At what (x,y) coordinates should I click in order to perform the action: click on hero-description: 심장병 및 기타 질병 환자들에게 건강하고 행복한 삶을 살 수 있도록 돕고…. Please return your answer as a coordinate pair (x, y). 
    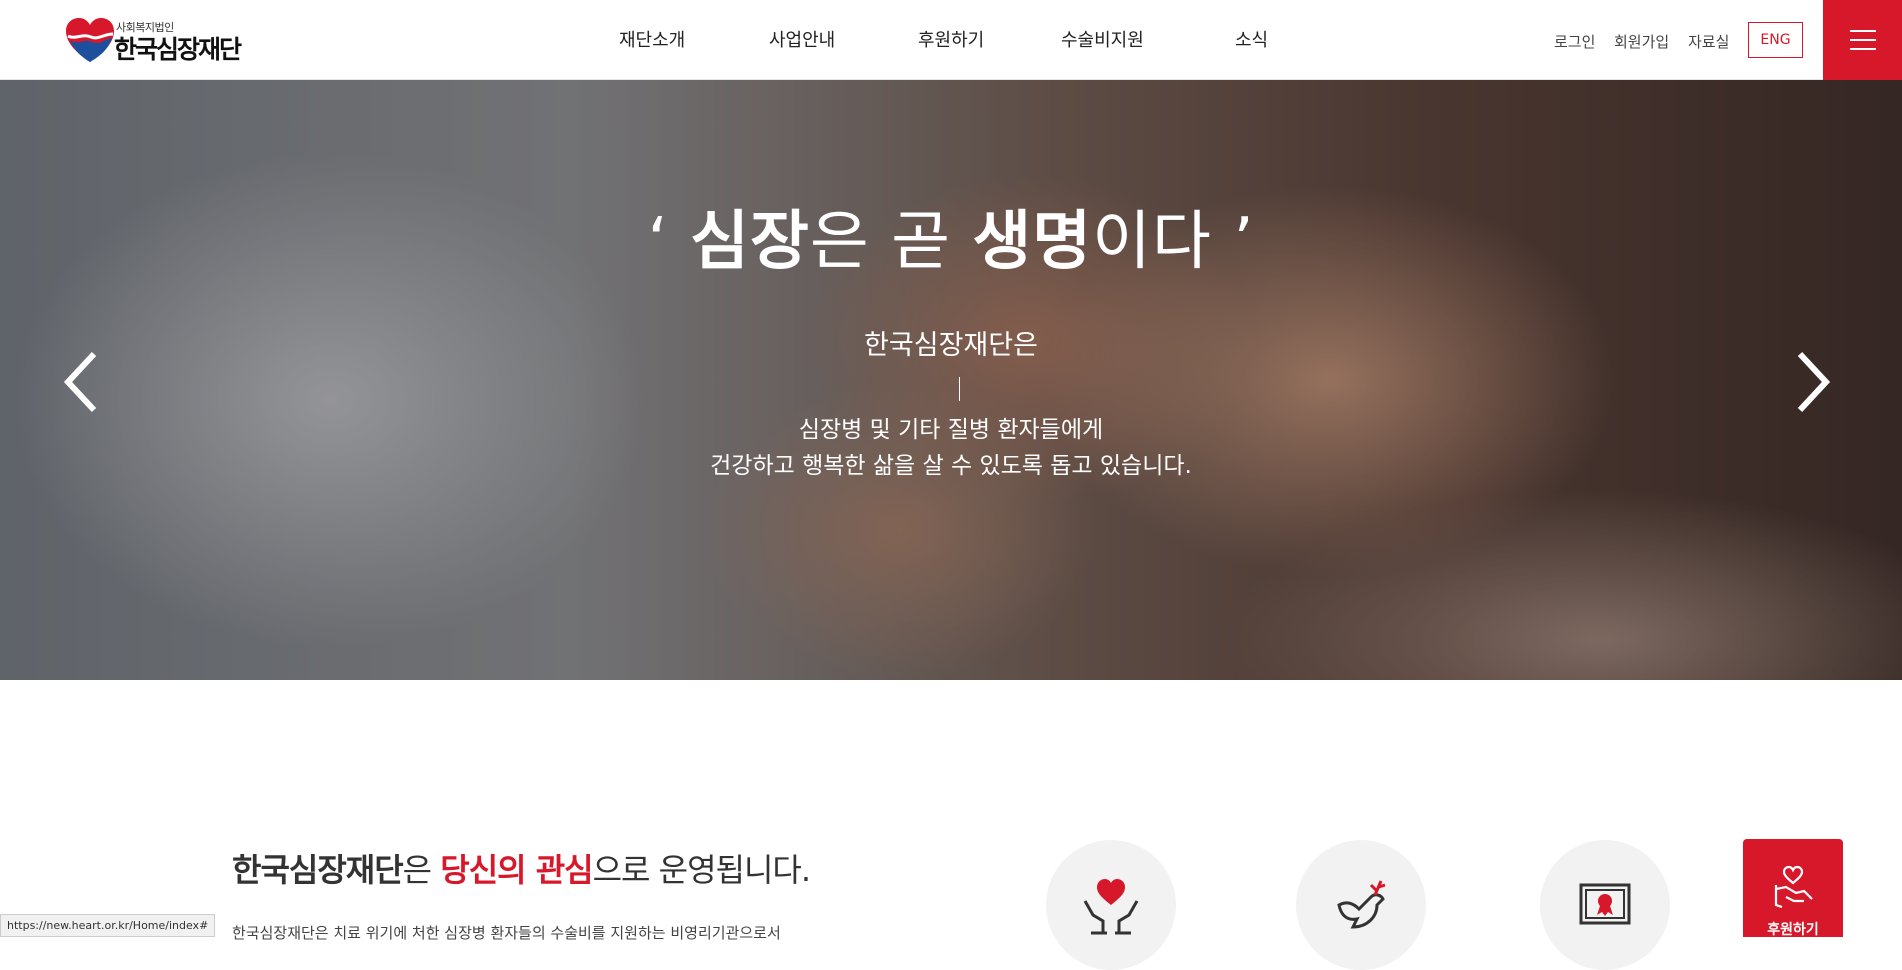
    Looking at the image, I should click on (951, 448).